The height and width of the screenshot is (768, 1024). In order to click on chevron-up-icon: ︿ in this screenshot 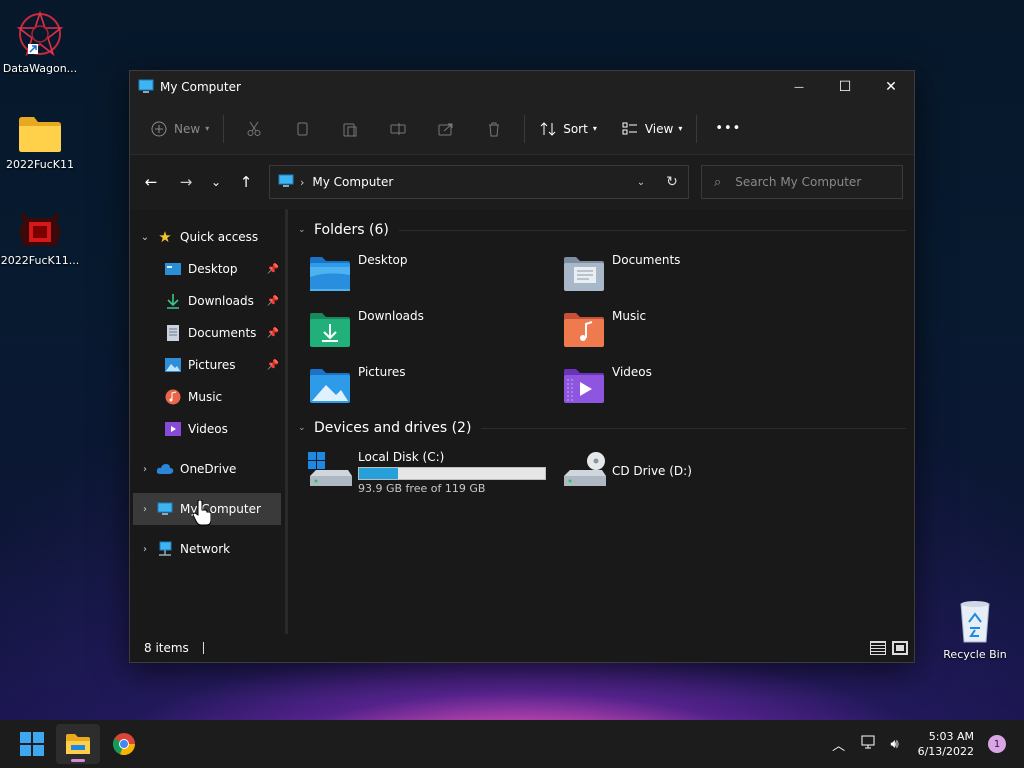, I will do `click(839, 744)`.